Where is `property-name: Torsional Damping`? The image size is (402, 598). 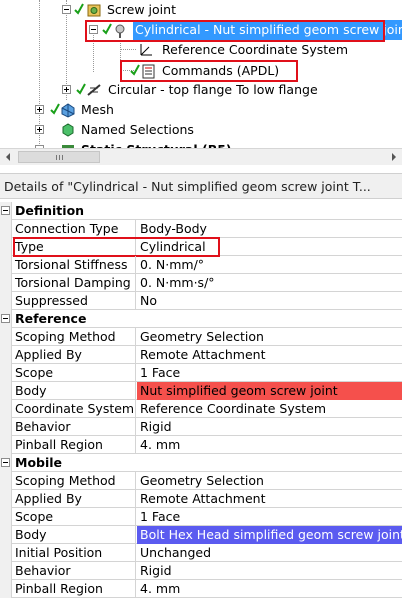
property-name: Torsional Damping is located at coordinates (74, 283).